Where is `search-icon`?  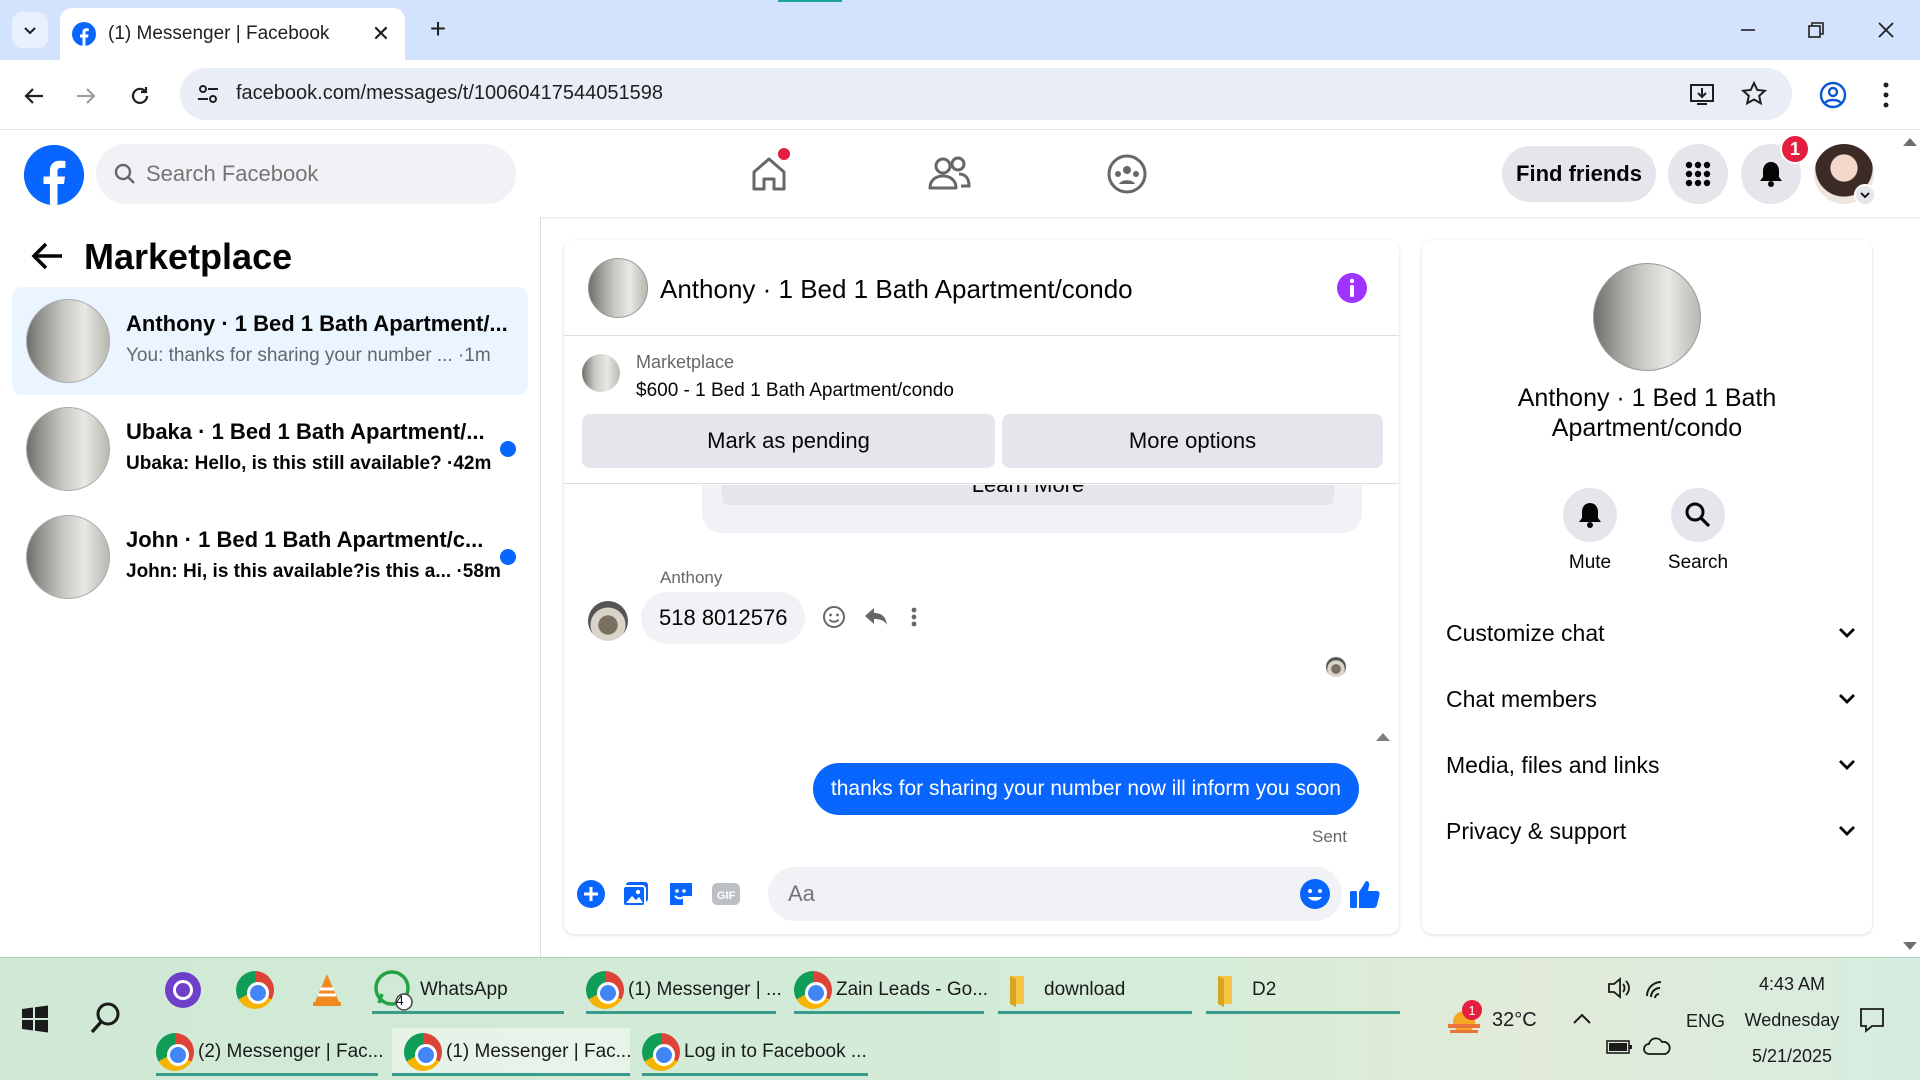 search-icon is located at coordinates (1698, 515).